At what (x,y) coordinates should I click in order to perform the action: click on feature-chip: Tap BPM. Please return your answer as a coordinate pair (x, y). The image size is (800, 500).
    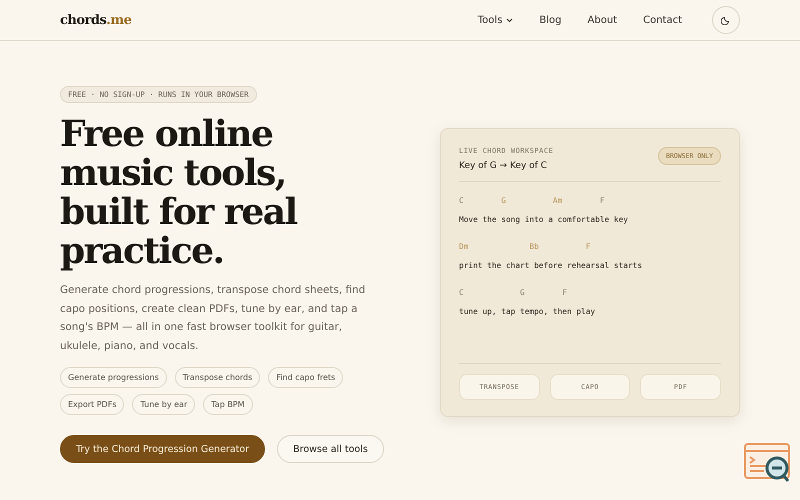
    Looking at the image, I should click on (228, 404).